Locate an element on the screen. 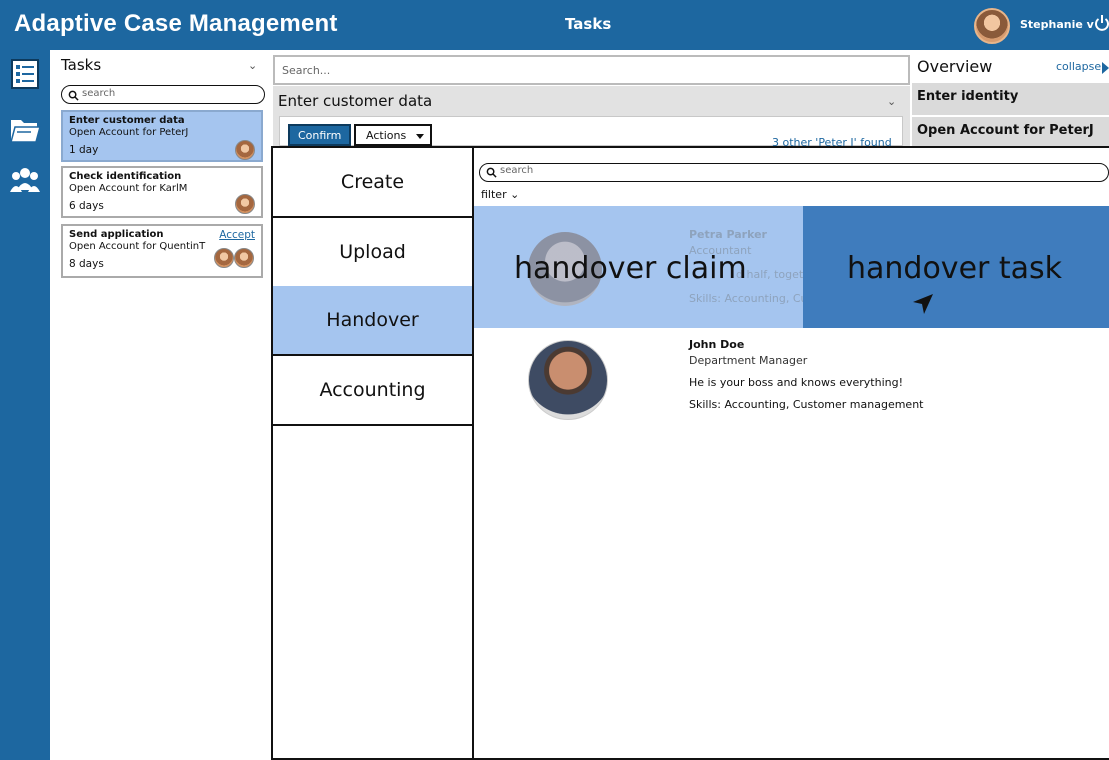 This screenshot has height=760, width=1109. action-handover: Handover is located at coordinates (372, 321).